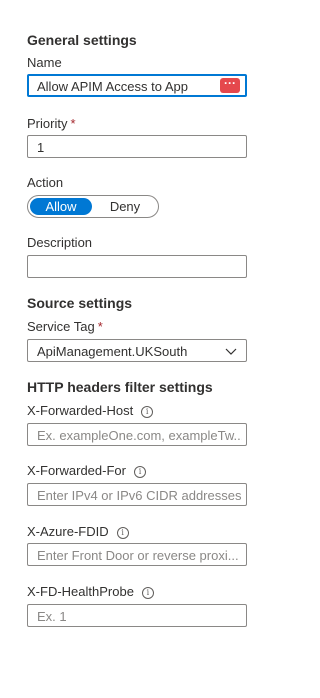 The height and width of the screenshot is (698, 320). I want to click on service-tag-label: Service Tag *, so click(65, 326).